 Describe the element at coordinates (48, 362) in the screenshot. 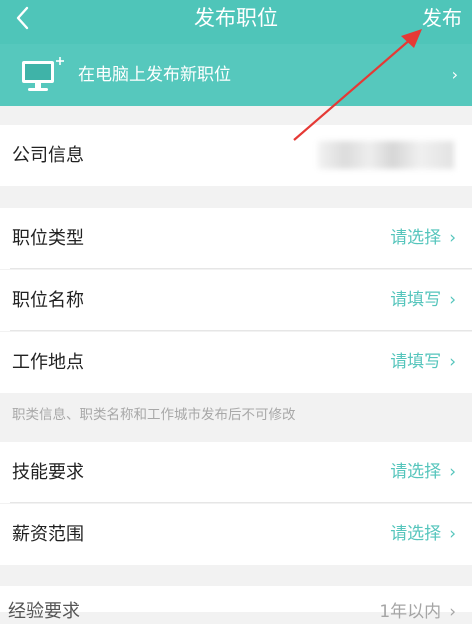

I see `work-location-label: 工作地点` at that location.